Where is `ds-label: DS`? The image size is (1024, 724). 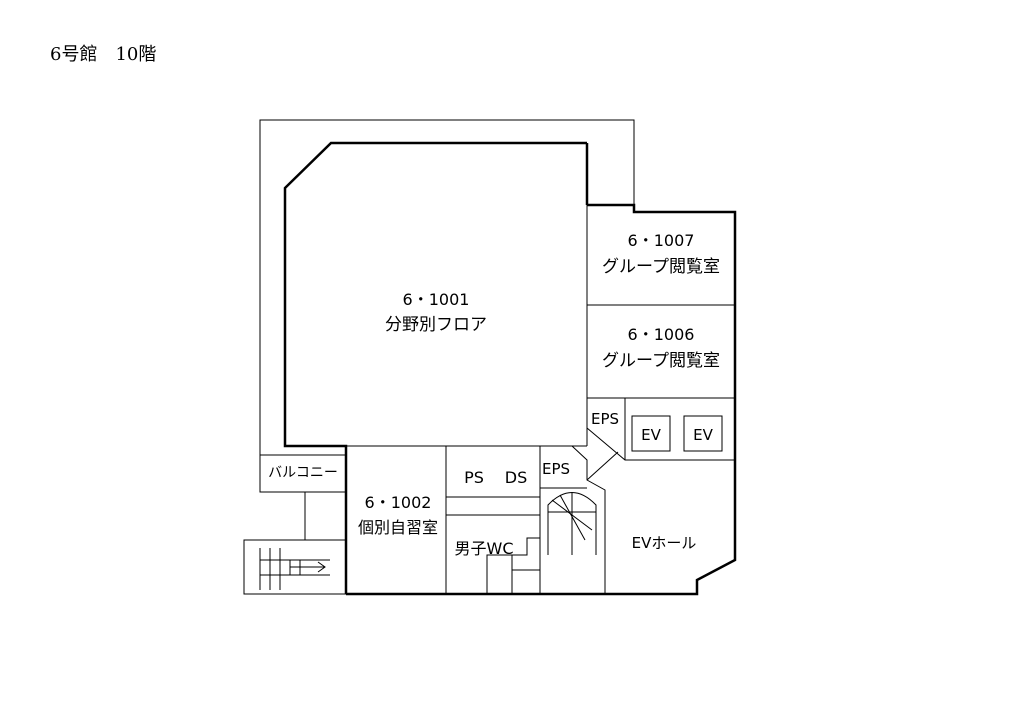
ds-label: DS is located at coordinates (516, 477).